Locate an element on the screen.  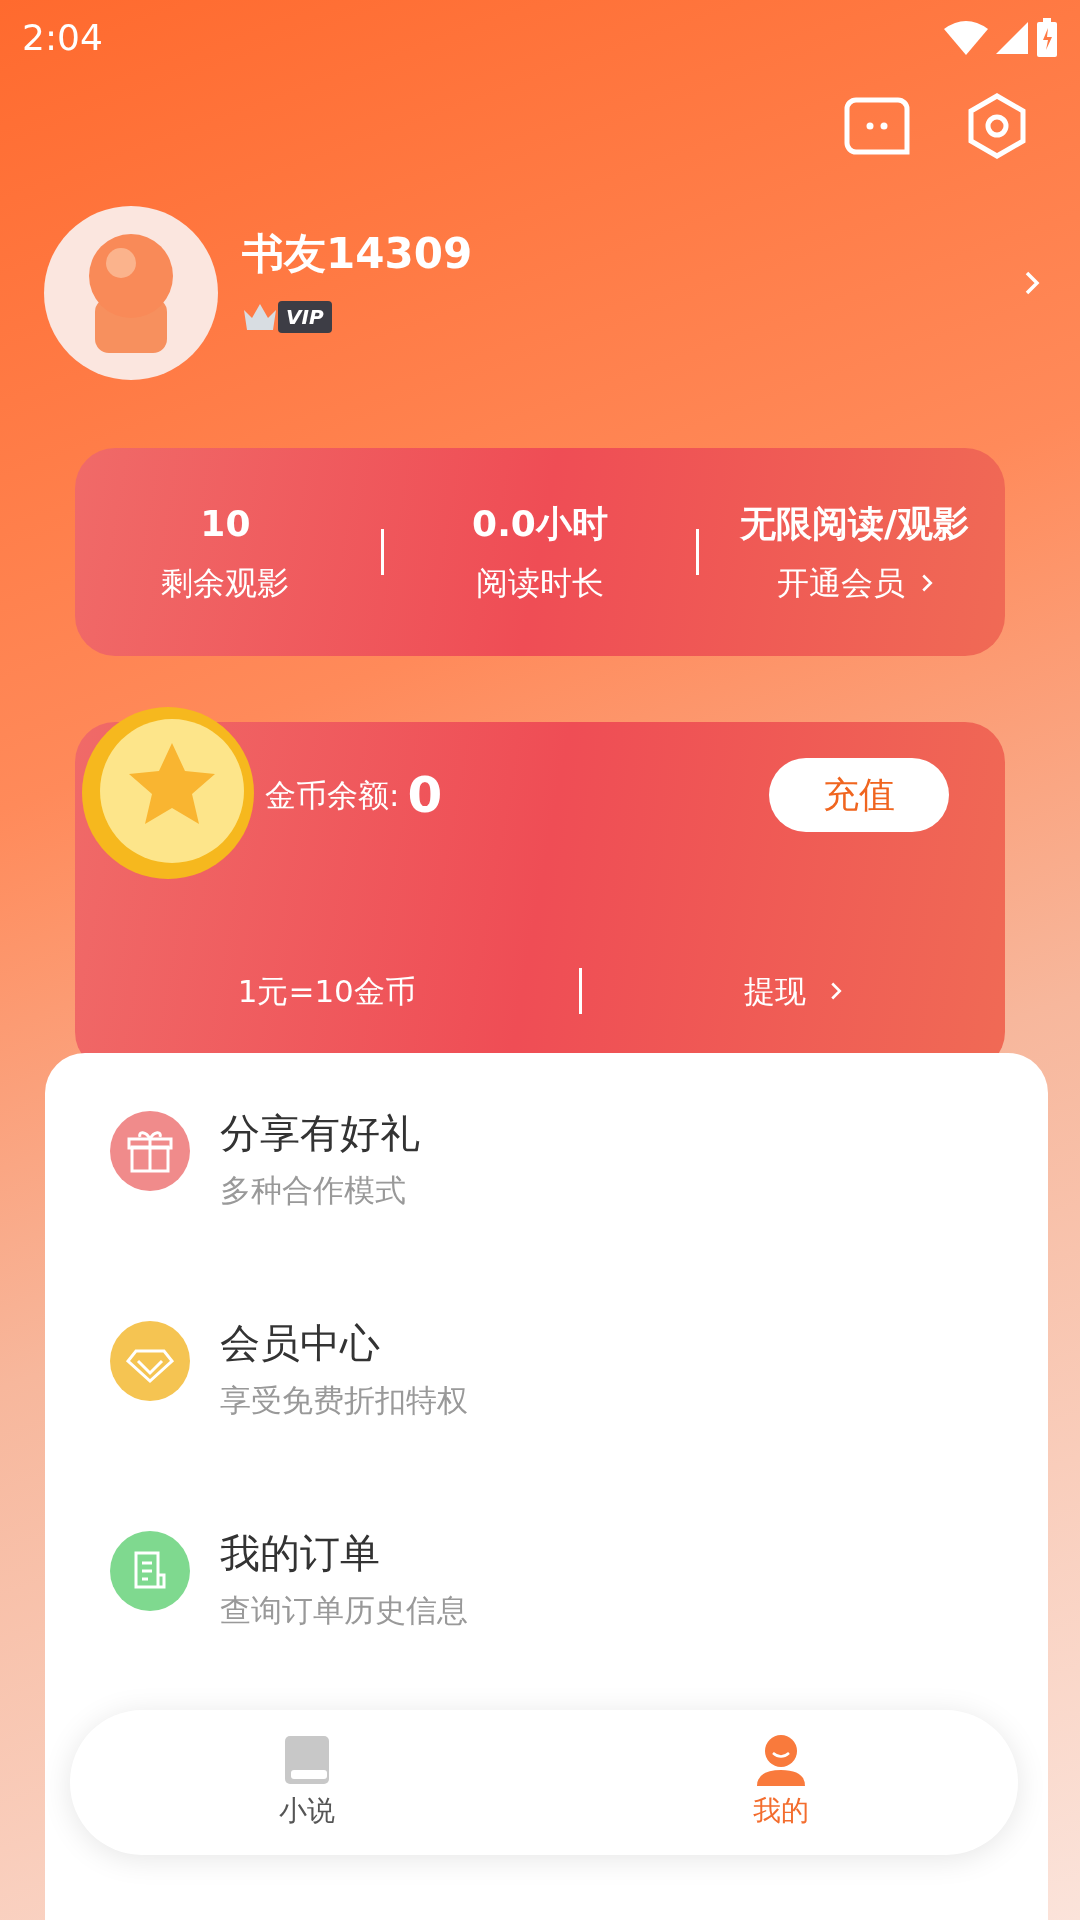
stat-label: 剩余观影 is located at coordinates (225, 583).